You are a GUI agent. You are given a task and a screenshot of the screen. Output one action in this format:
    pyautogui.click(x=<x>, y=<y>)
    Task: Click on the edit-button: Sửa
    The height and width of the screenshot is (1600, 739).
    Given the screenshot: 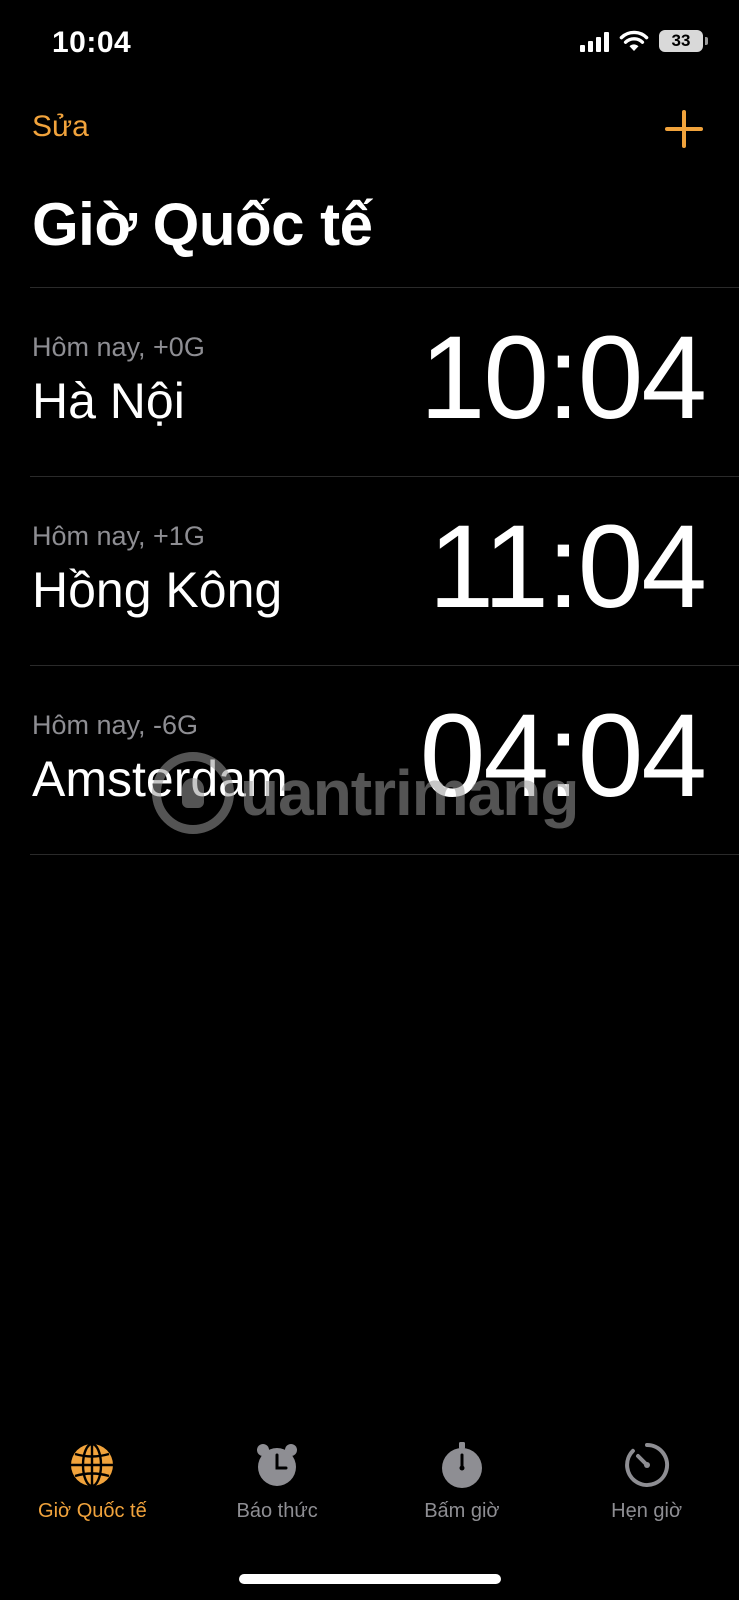 What is the action you would take?
    pyautogui.click(x=60, y=127)
    